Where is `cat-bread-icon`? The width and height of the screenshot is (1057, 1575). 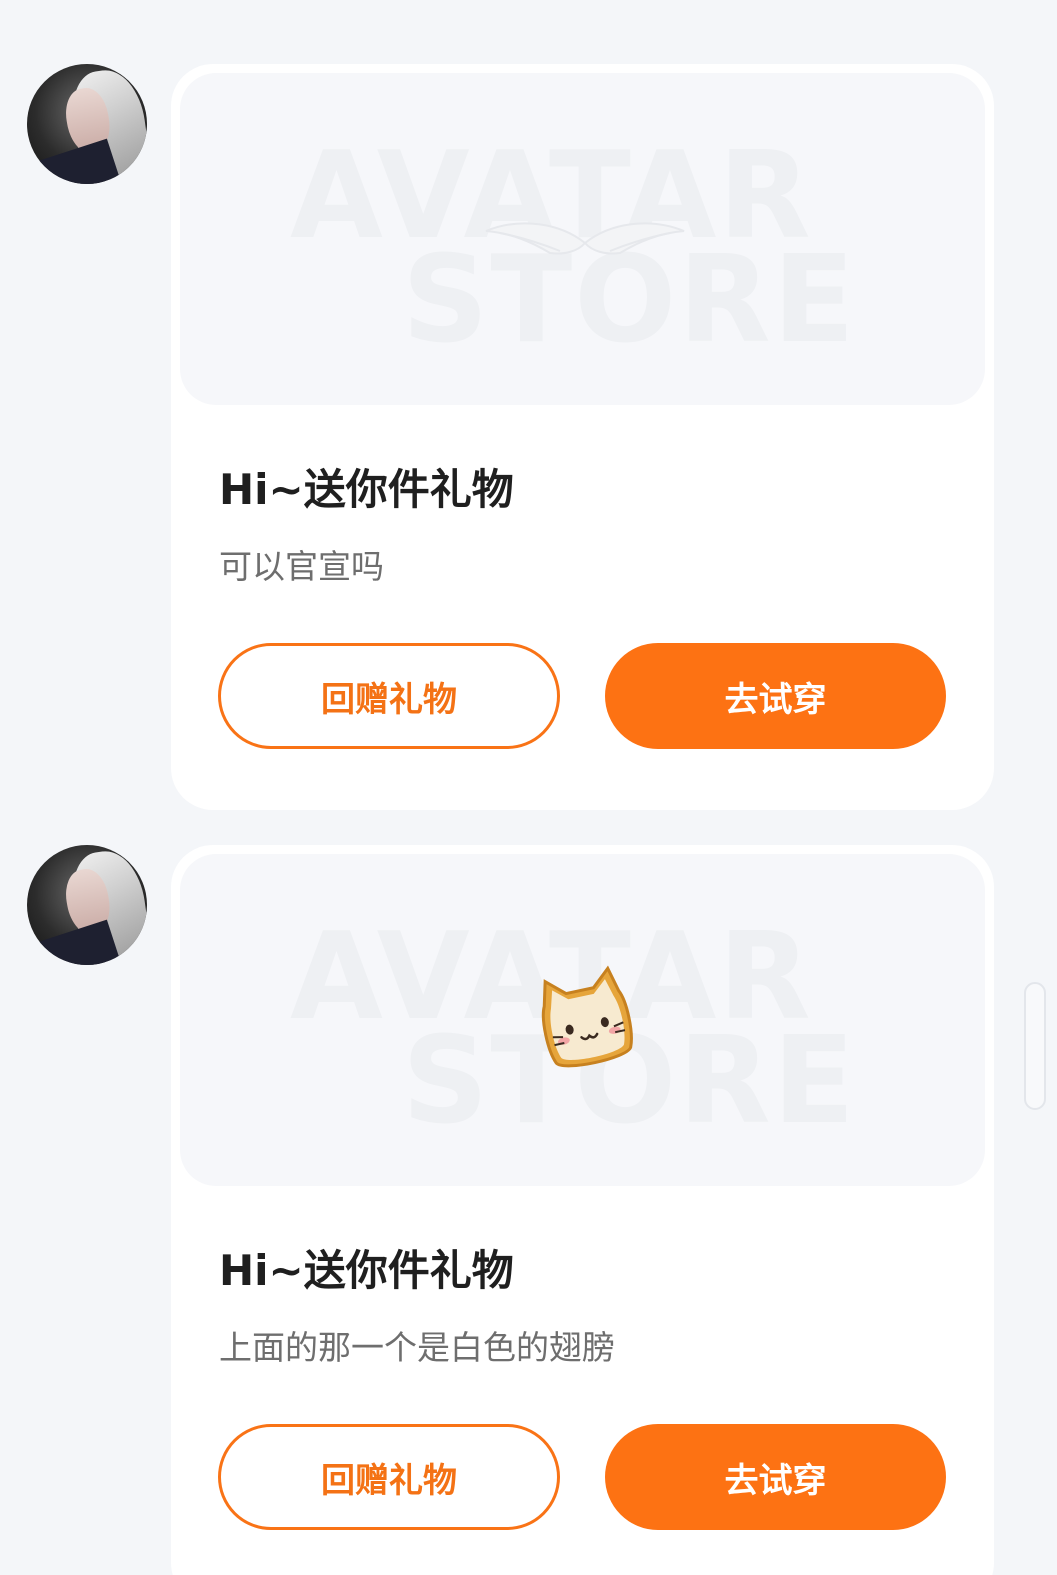 cat-bread-icon is located at coordinates (587, 1016).